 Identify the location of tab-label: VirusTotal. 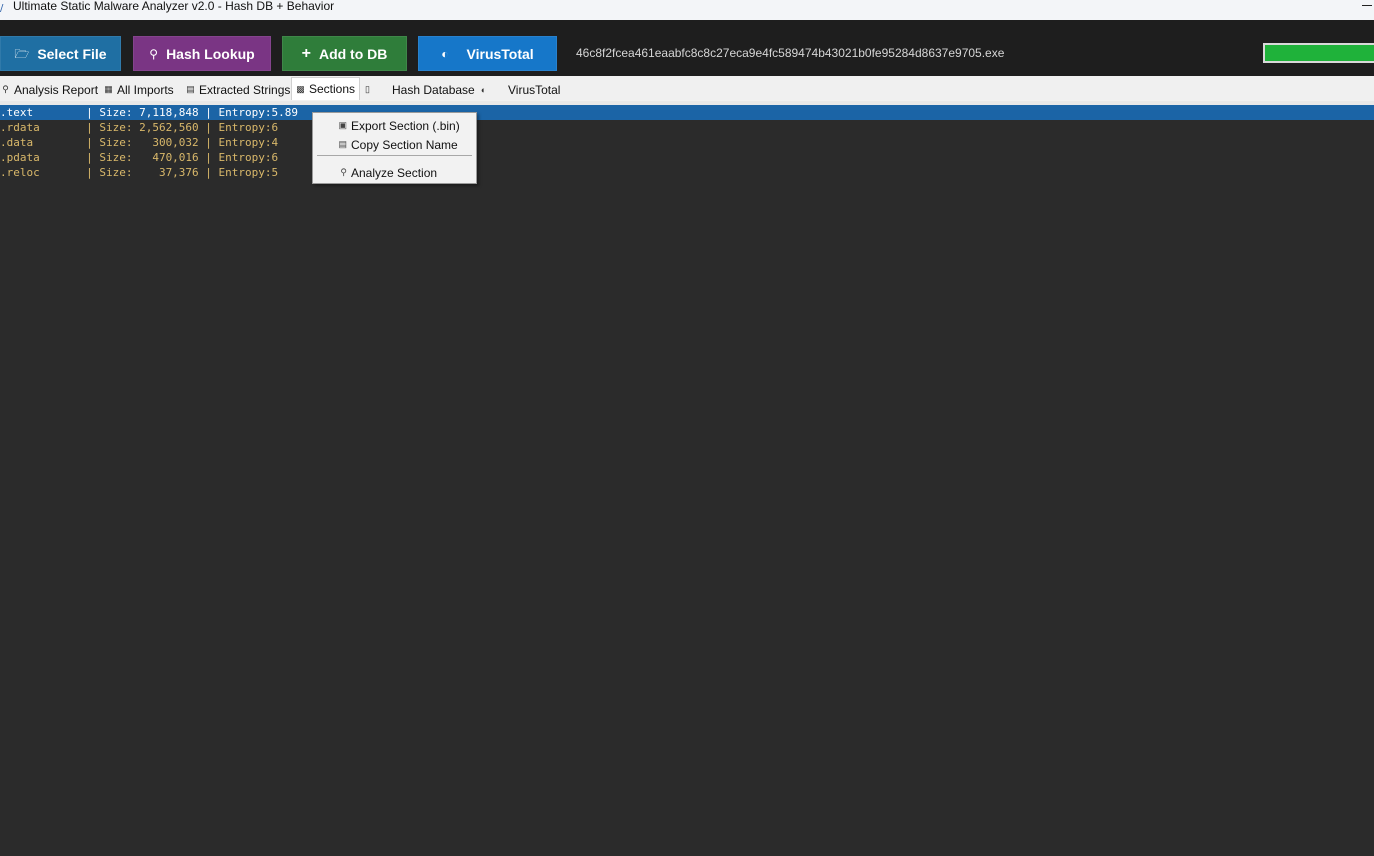
(534, 89).